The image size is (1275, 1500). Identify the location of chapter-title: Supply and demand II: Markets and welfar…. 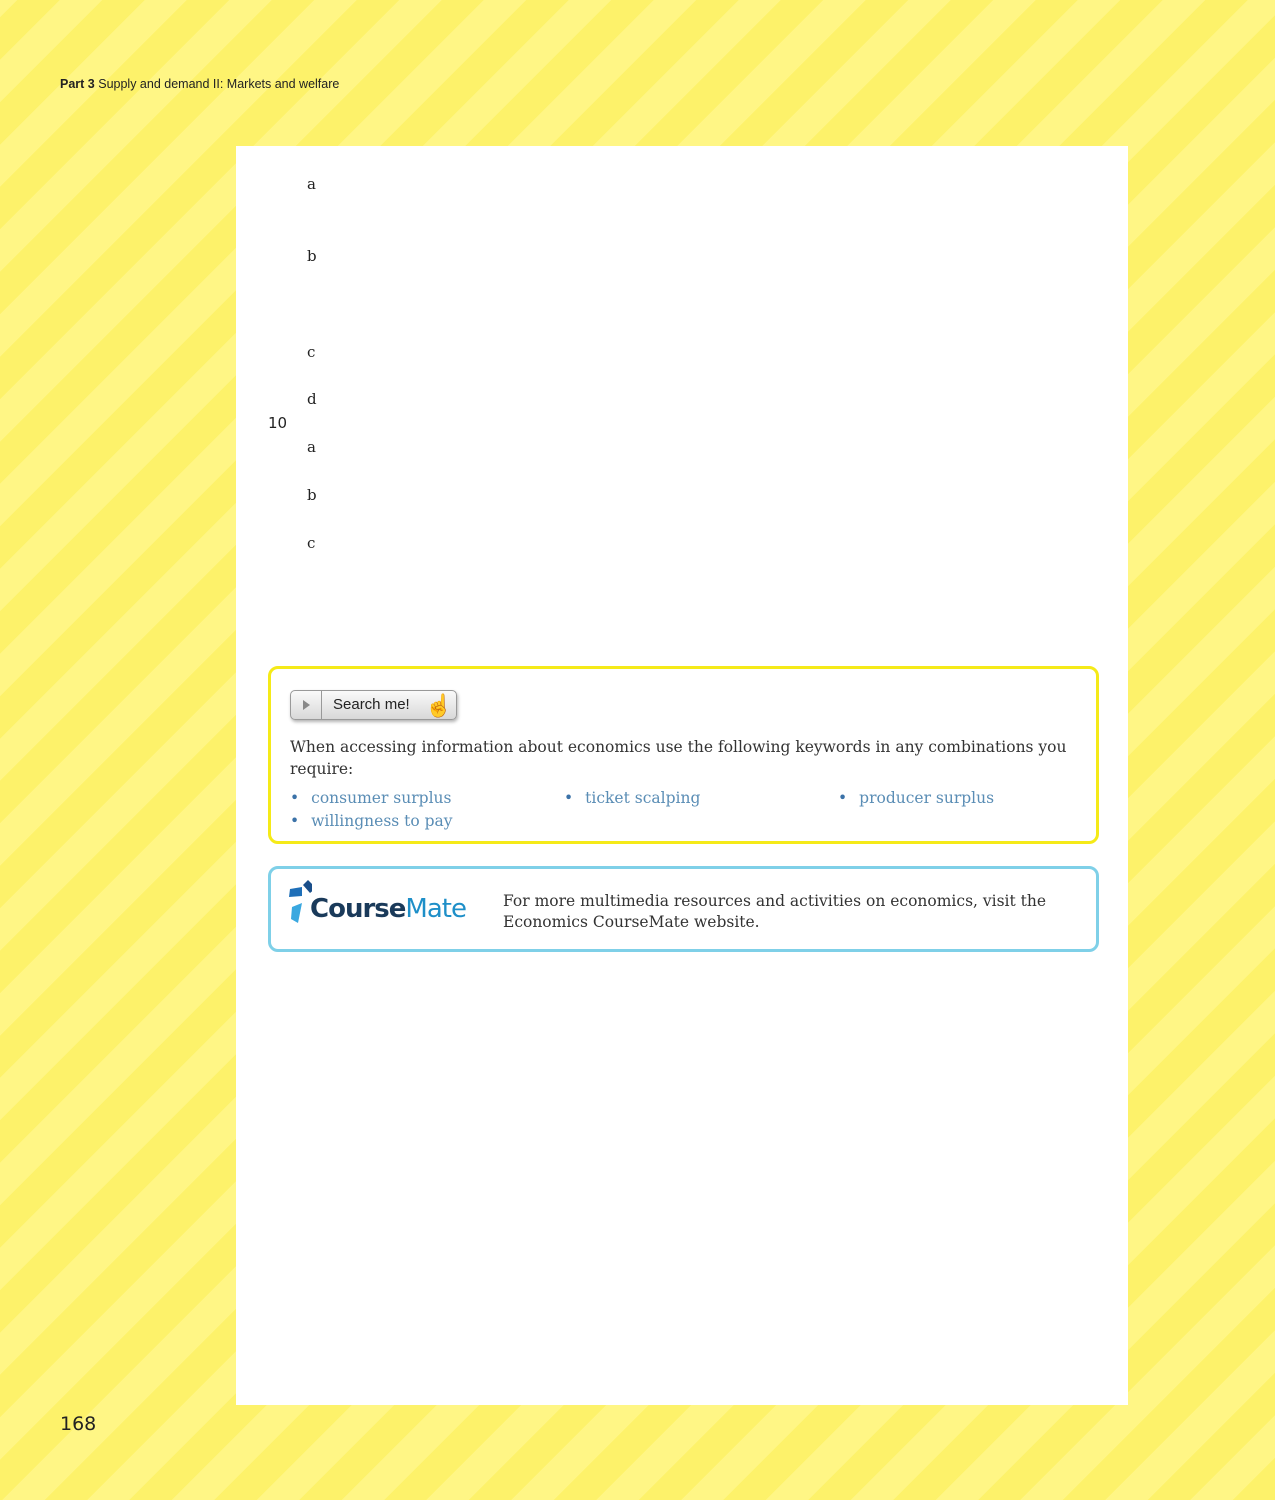
(219, 84).